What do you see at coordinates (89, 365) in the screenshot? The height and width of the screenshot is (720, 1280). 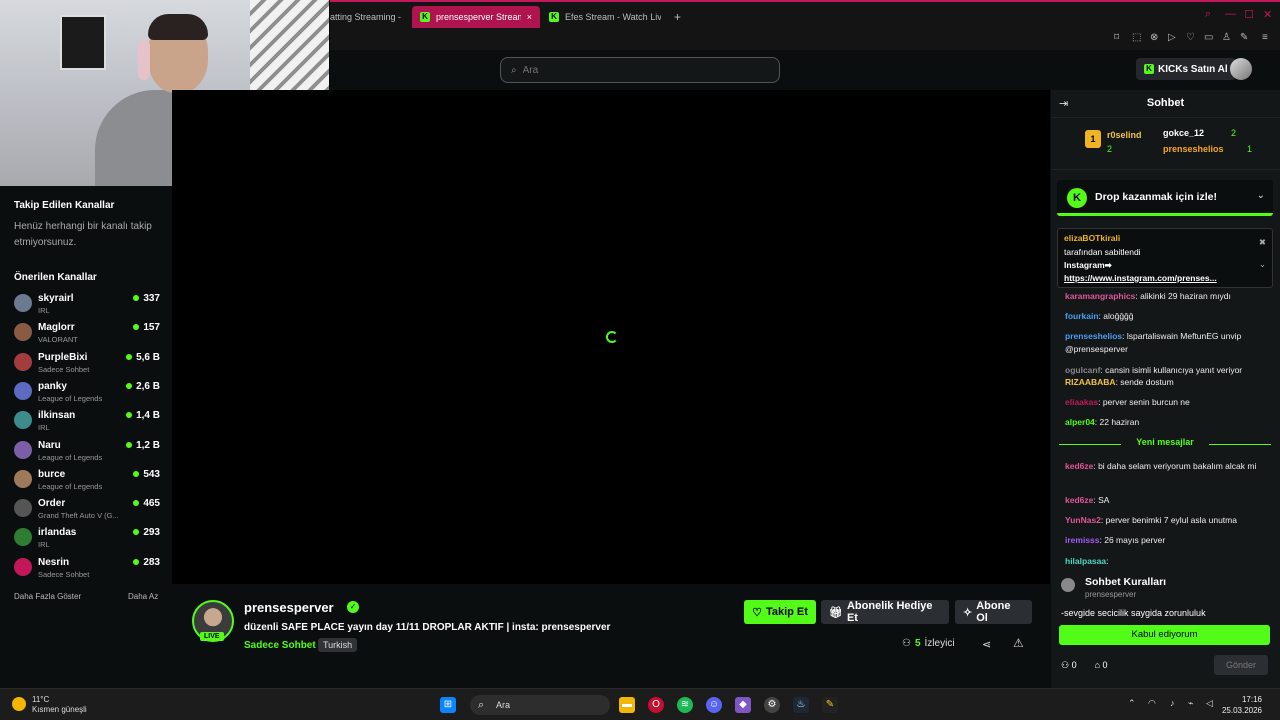 I see `recommended-channel: PurpleBixi Sadece Sohbet 5,6 B` at bounding box center [89, 365].